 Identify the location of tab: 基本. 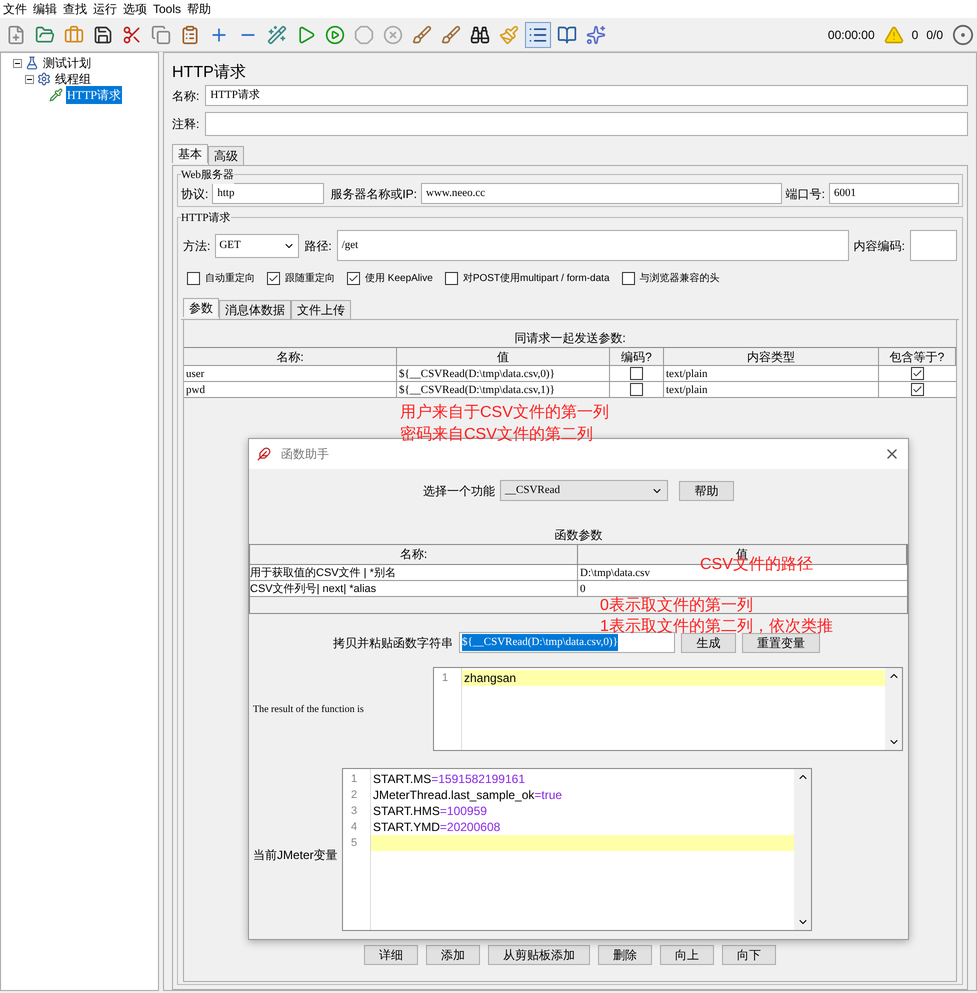
(190, 153).